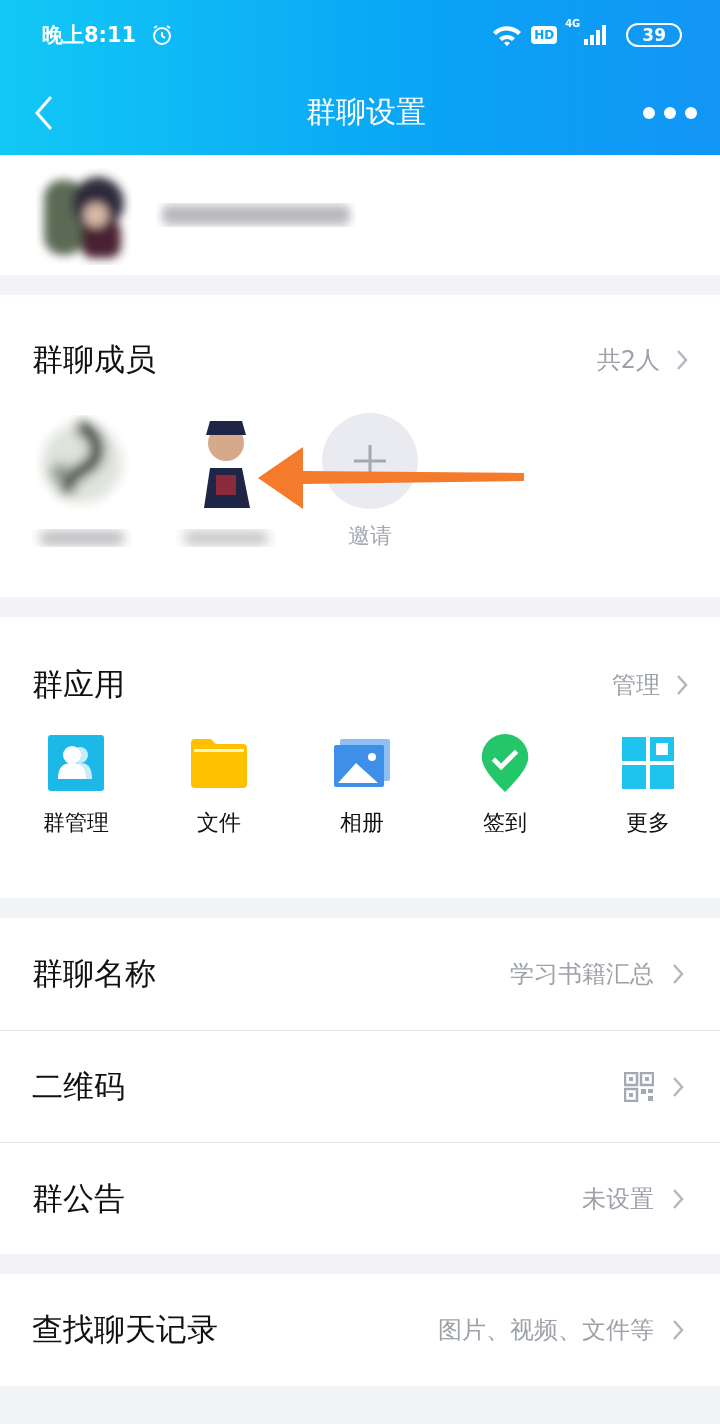 This screenshot has width=720, height=1424. What do you see at coordinates (78, 1198) in the screenshot?
I see `row-label: 群公告` at bounding box center [78, 1198].